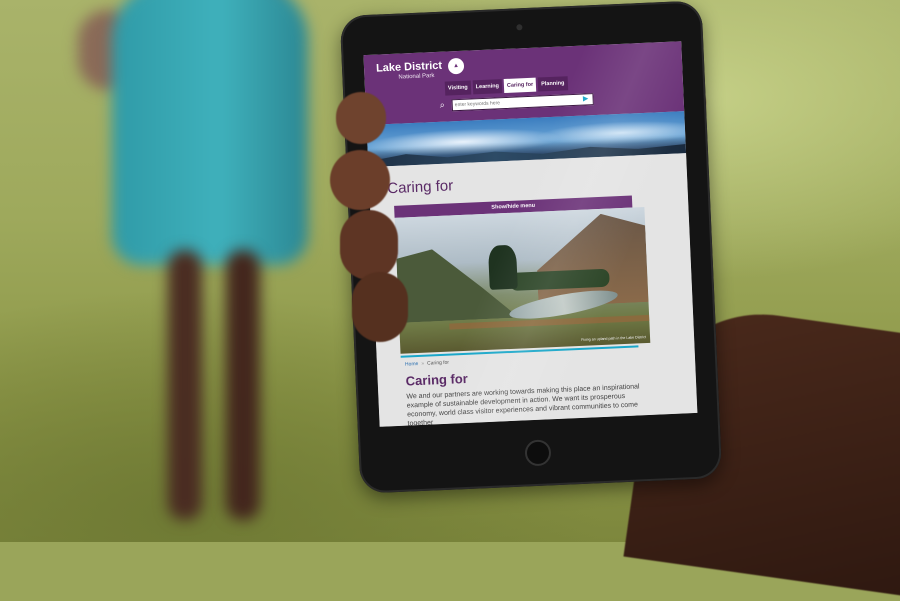 The height and width of the screenshot is (601, 900). I want to click on nav-tab-visiting: Visiting, so click(458, 88).